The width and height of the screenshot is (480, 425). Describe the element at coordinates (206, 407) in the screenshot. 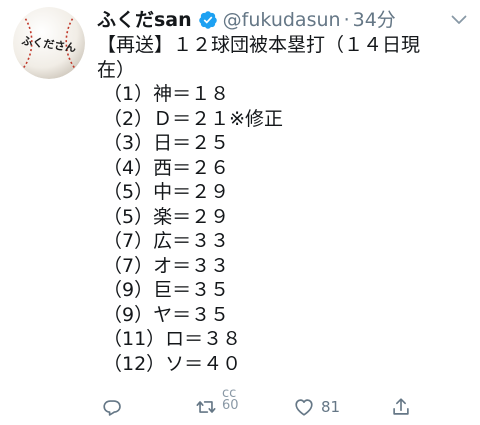

I see `retweet-icon` at that location.